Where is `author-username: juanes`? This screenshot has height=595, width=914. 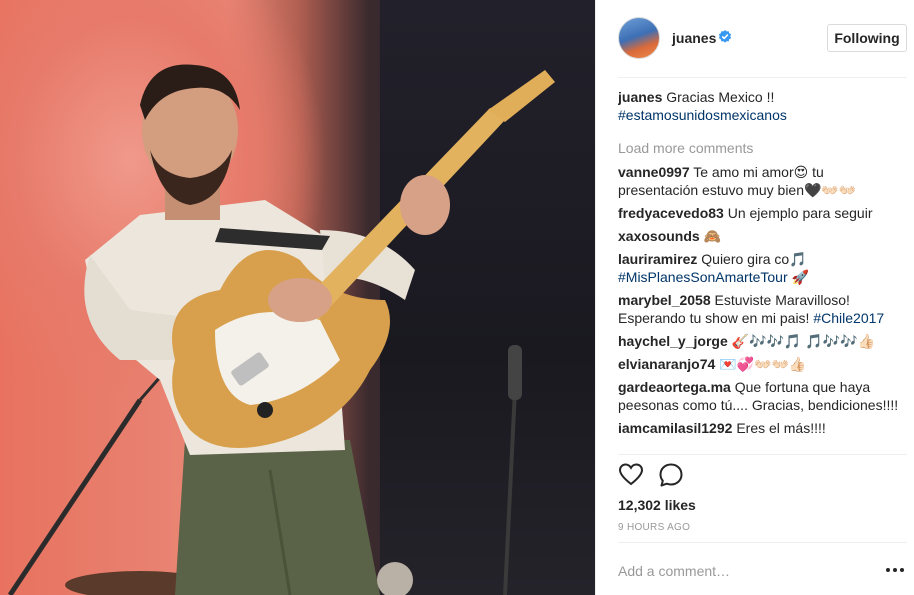 author-username: juanes is located at coordinates (694, 38).